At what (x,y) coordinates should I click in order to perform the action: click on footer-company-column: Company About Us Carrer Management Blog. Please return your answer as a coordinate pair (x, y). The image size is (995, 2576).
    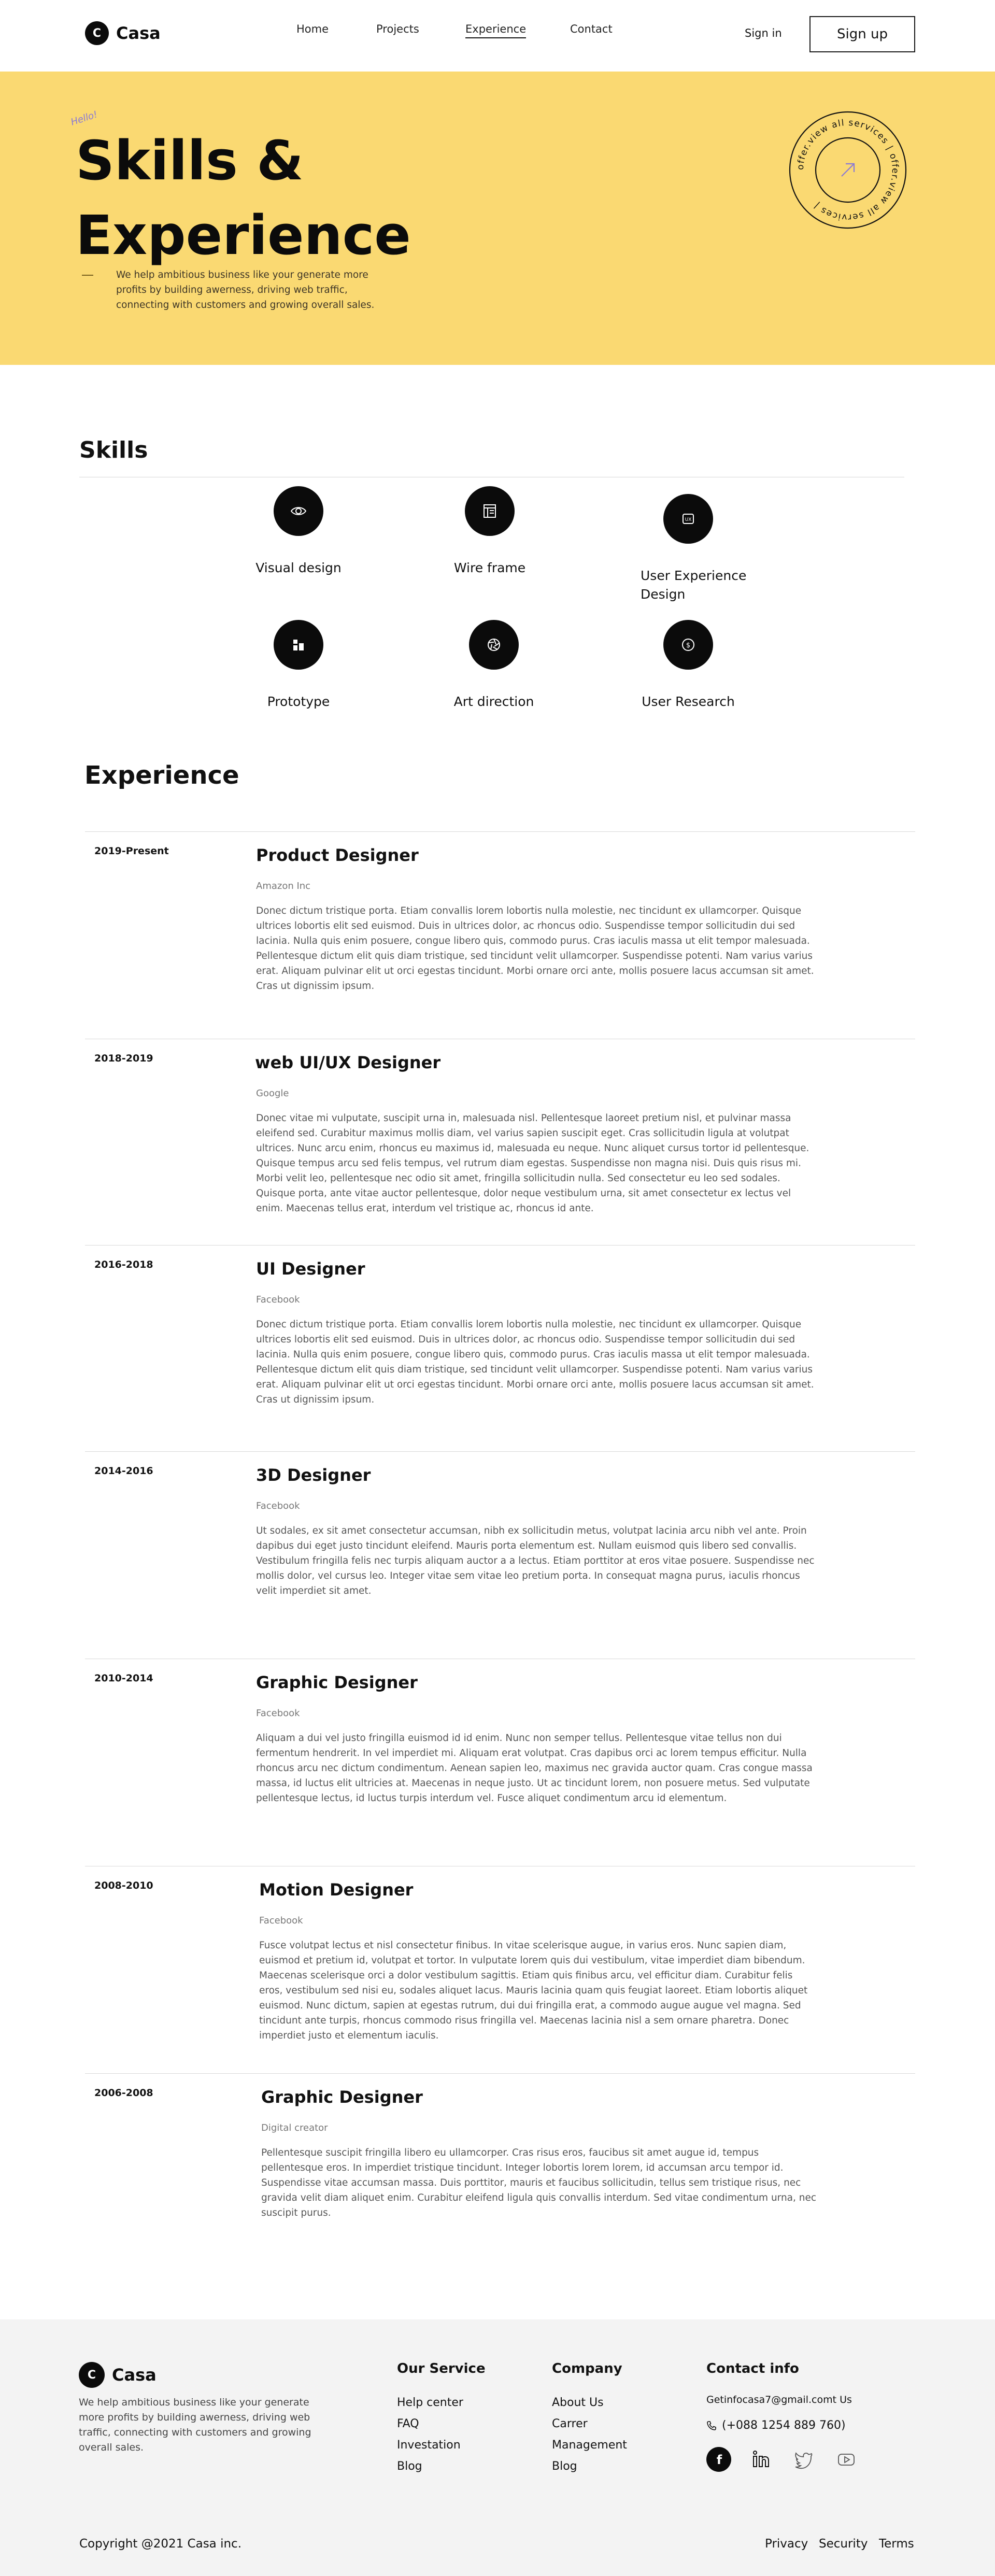
    Looking at the image, I should click on (589, 2419).